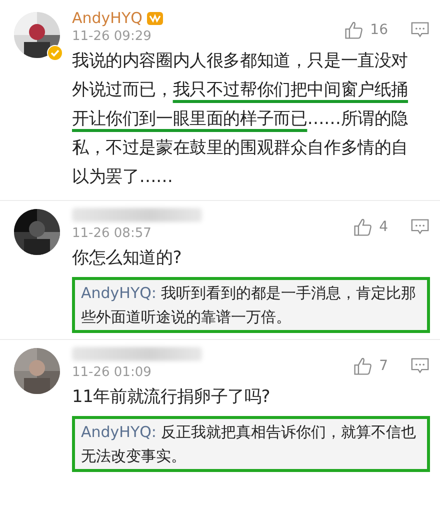 This screenshot has height=512, width=440. Describe the element at coordinates (107, 18) in the screenshot. I see `username: AndyHYQ` at that location.